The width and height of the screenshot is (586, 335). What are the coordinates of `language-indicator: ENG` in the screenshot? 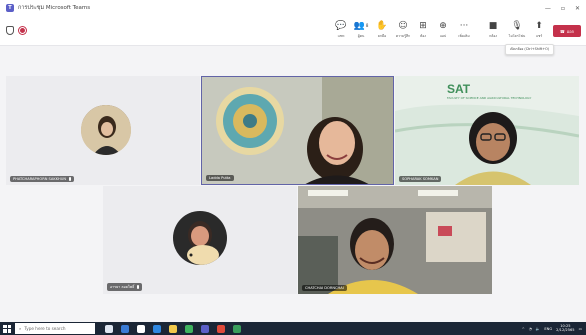 It's located at (548, 329).